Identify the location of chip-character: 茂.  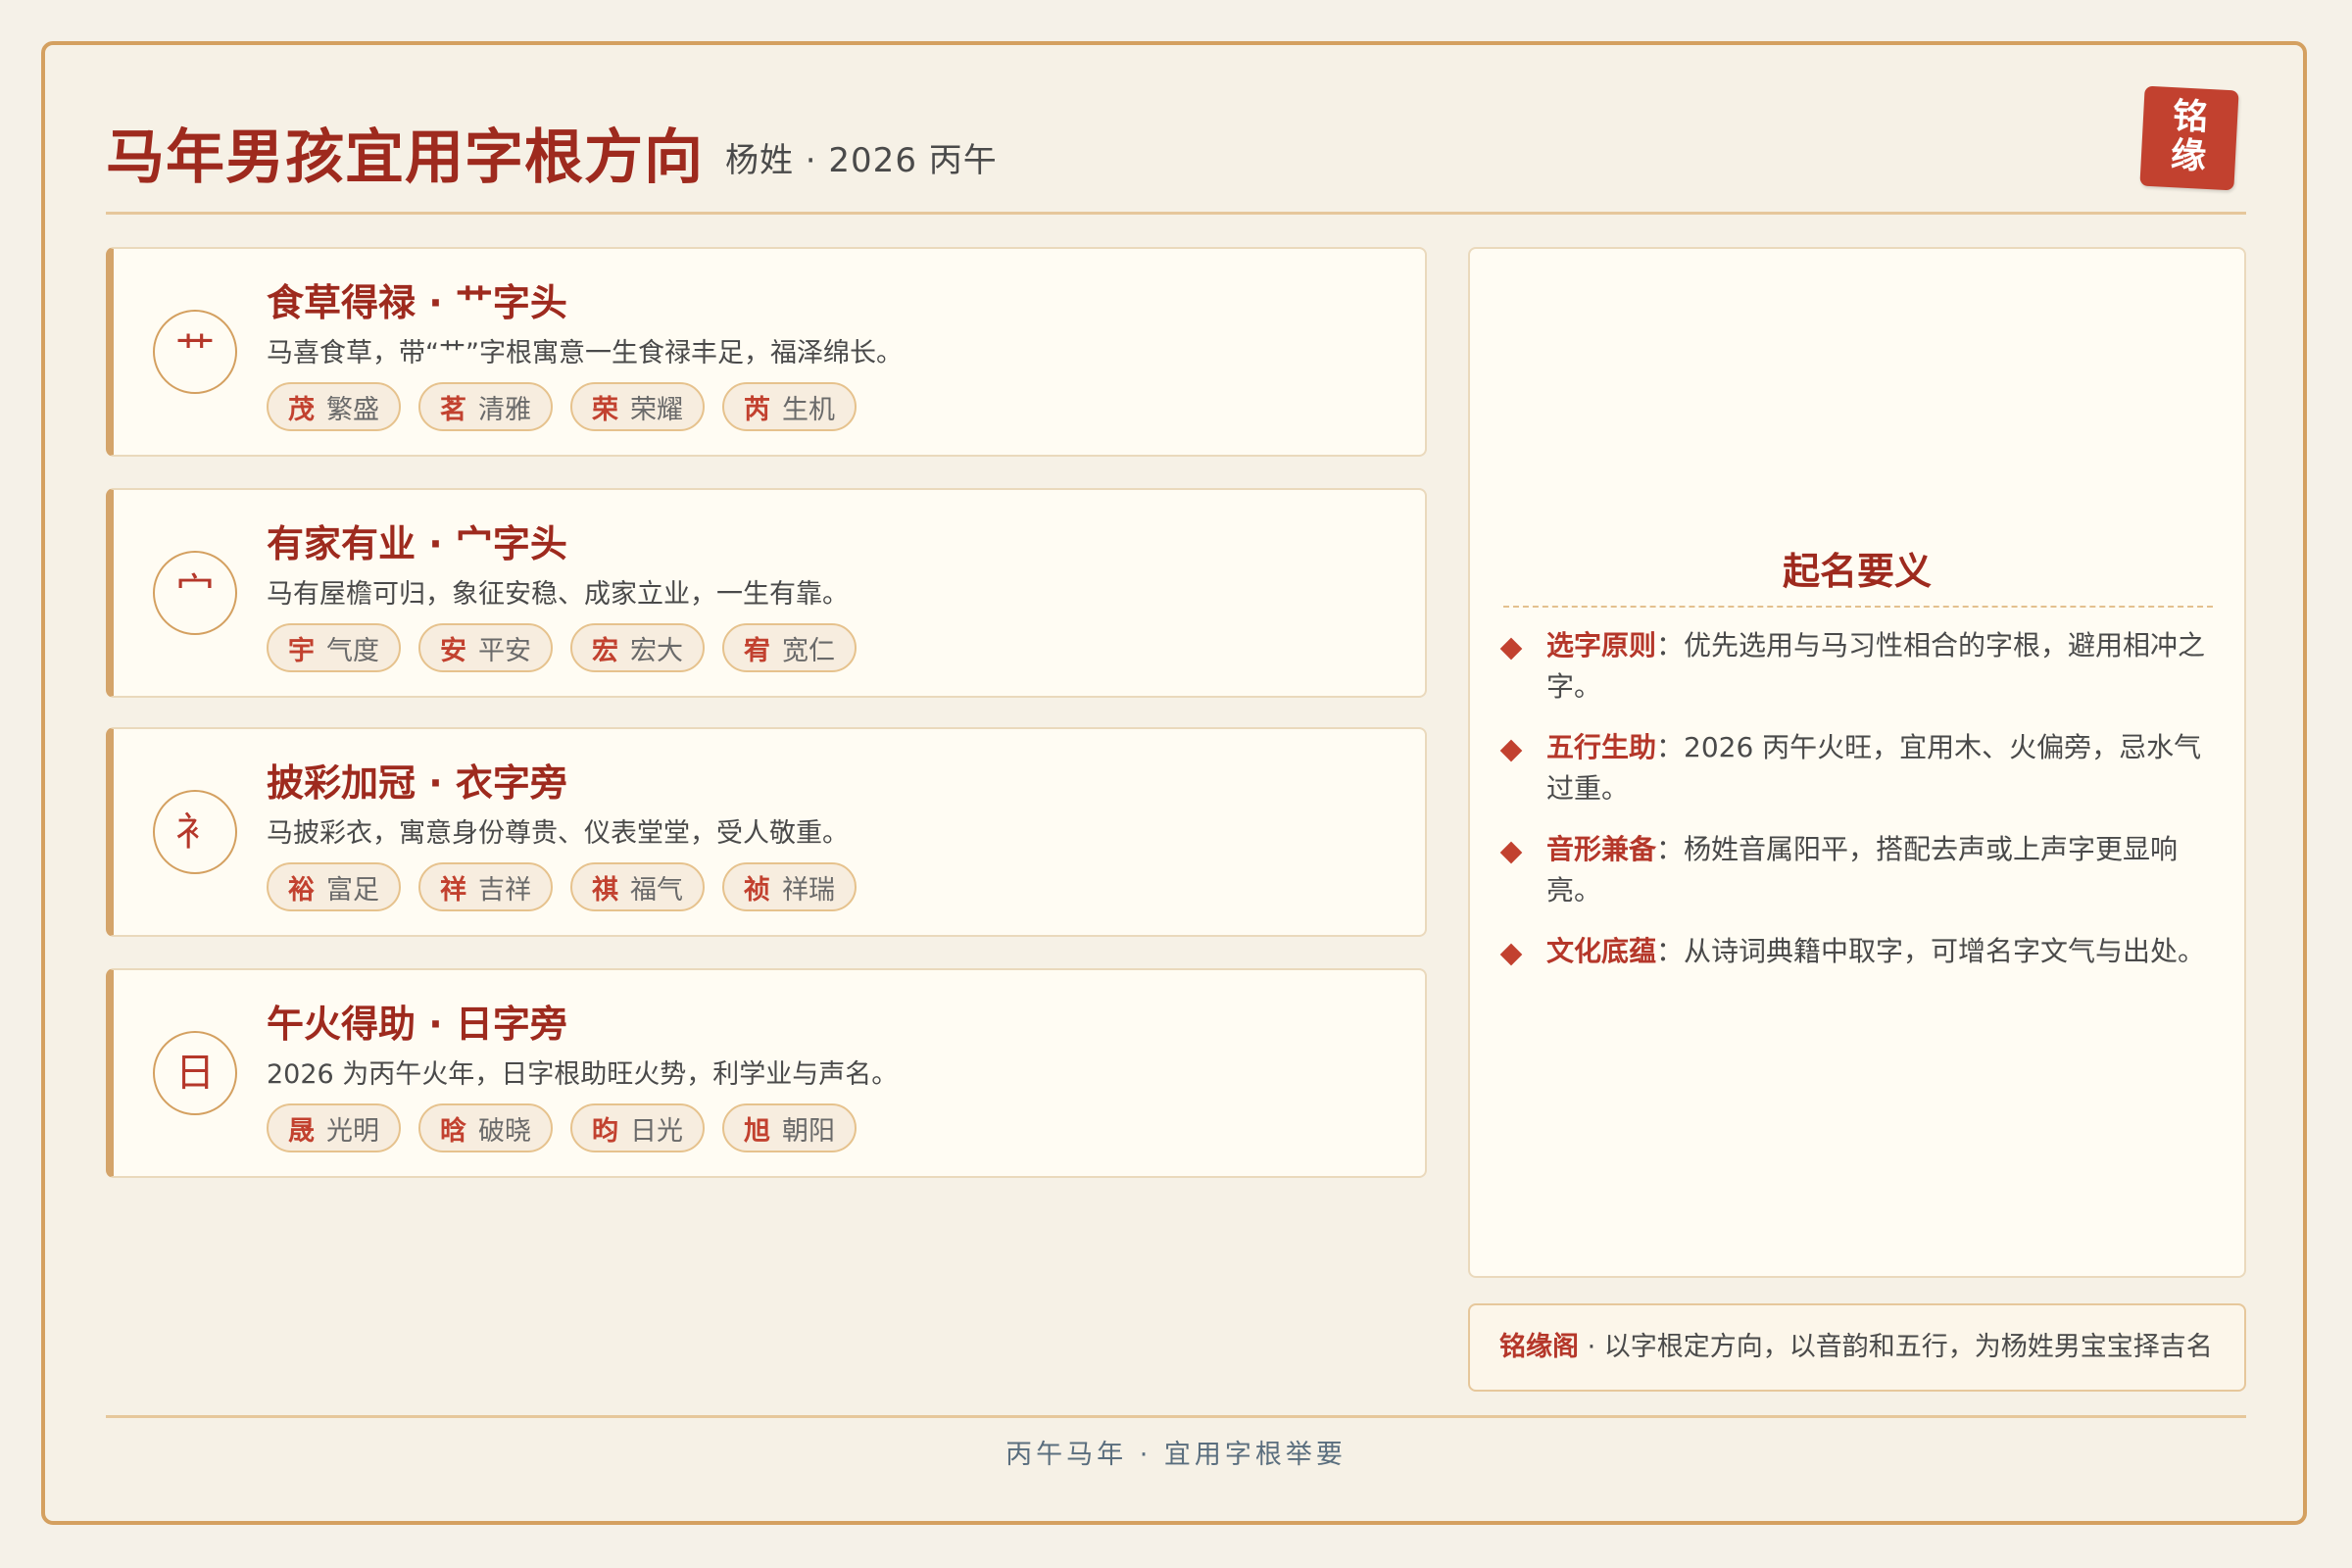
(301, 409).